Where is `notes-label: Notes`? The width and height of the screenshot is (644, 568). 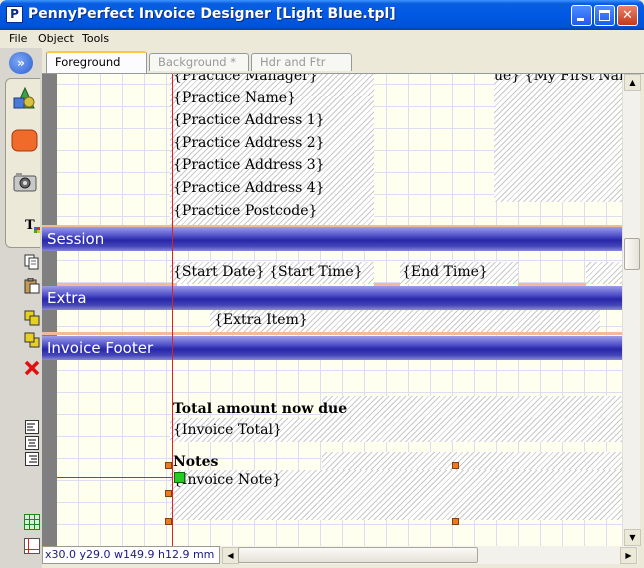
notes-label: Notes is located at coordinates (195, 462).